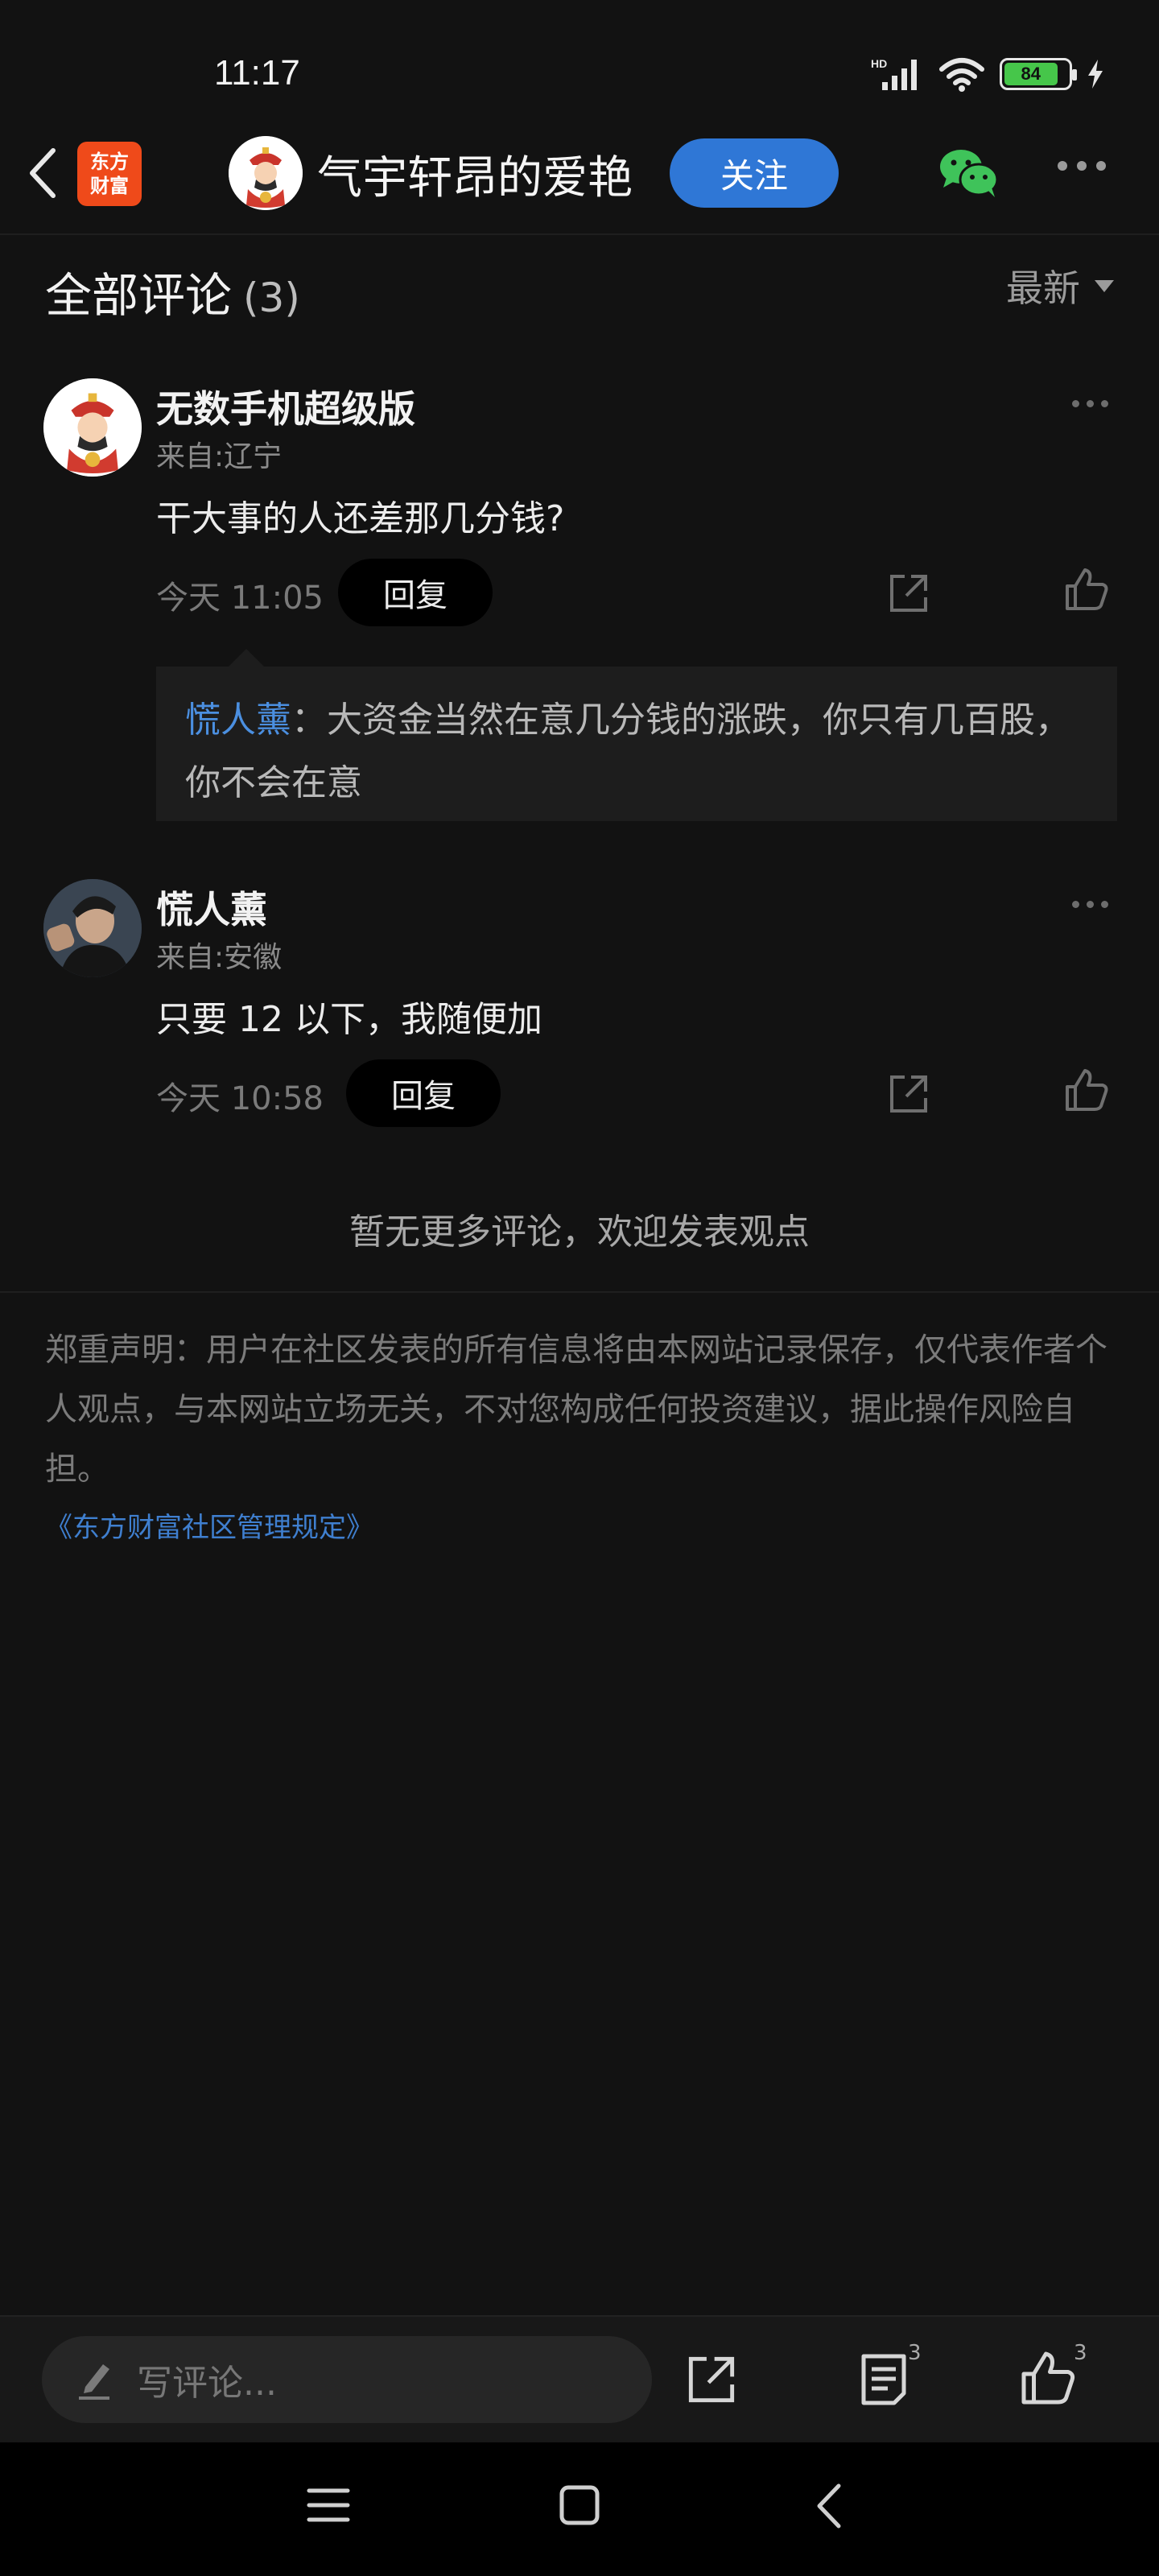 This screenshot has height=2576, width=1159. I want to click on like-count-badge: 3, so click(1080, 2353).